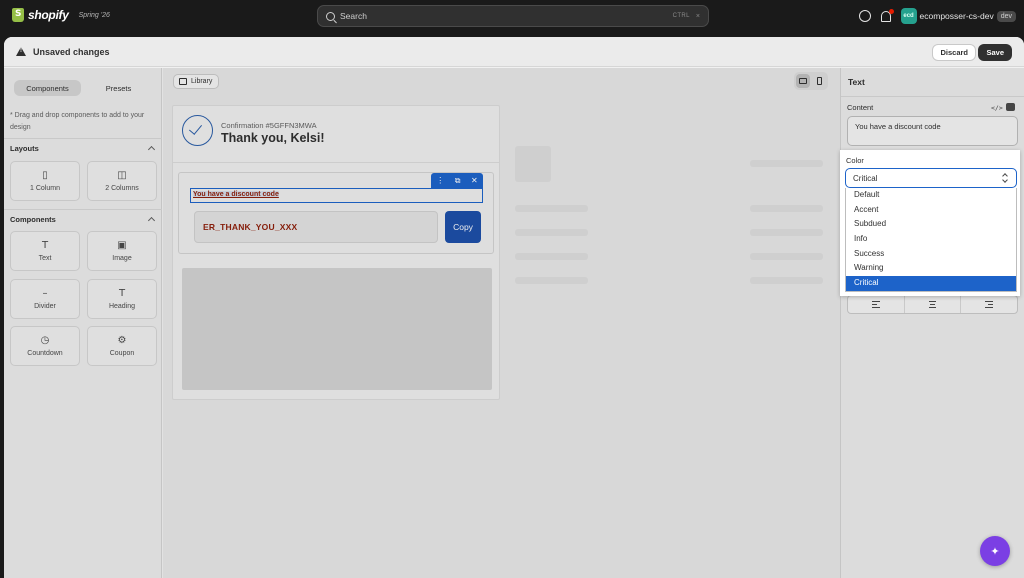 This screenshot has width=1024, height=578. I want to click on chat-icon, so click(1010, 107).